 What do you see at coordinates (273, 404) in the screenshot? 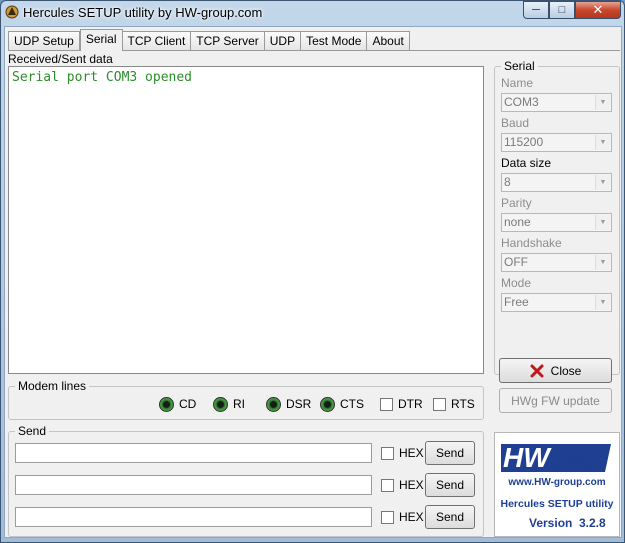
I see `dsr-led-icon` at bounding box center [273, 404].